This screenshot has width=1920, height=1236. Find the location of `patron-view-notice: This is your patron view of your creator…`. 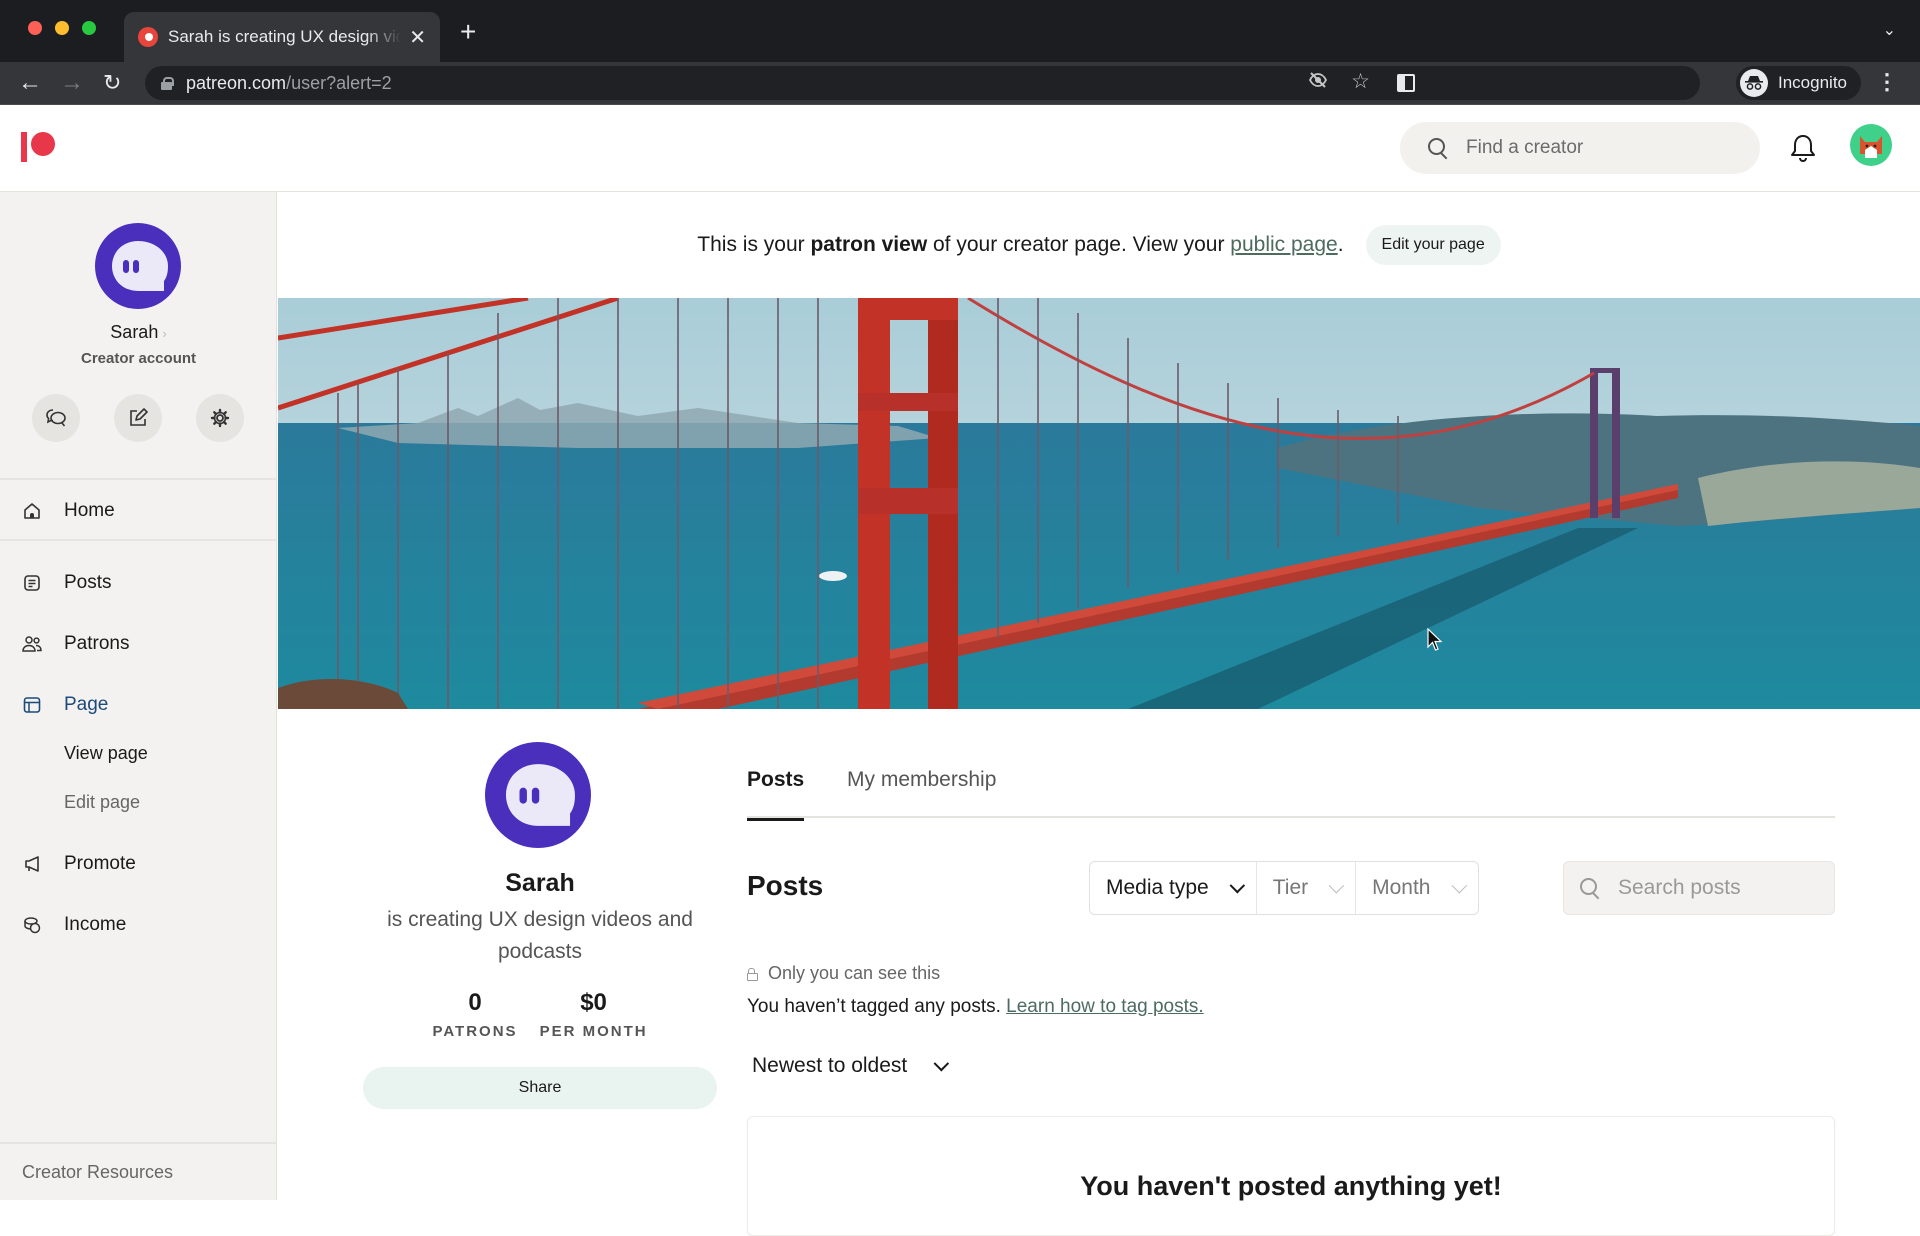

patron-view-notice: This is your patron view of your creator… is located at coordinates (1099, 245).